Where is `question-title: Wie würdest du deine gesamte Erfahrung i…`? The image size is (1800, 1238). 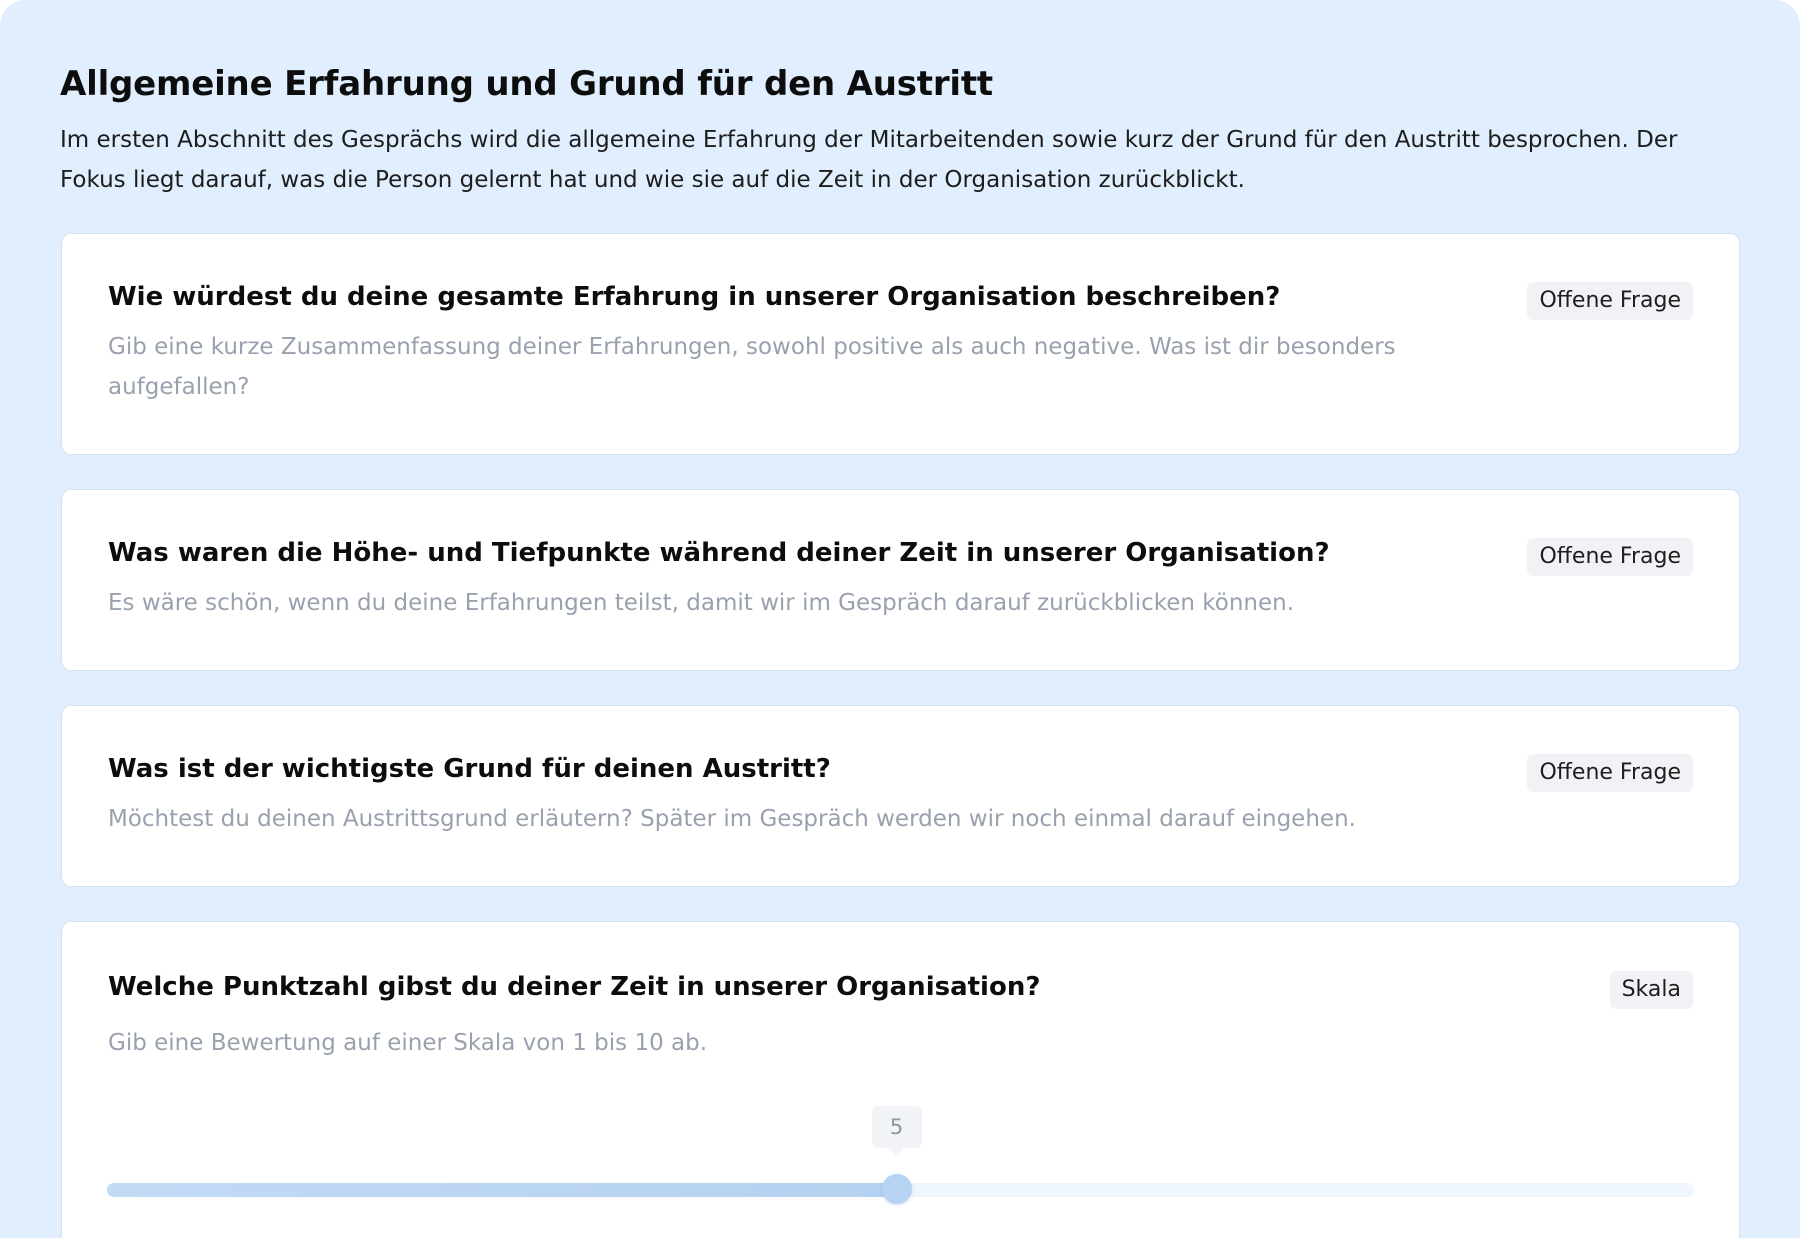
question-title: Wie würdest du deine gesamte Erfahrung i… is located at coordinates (694, 297).